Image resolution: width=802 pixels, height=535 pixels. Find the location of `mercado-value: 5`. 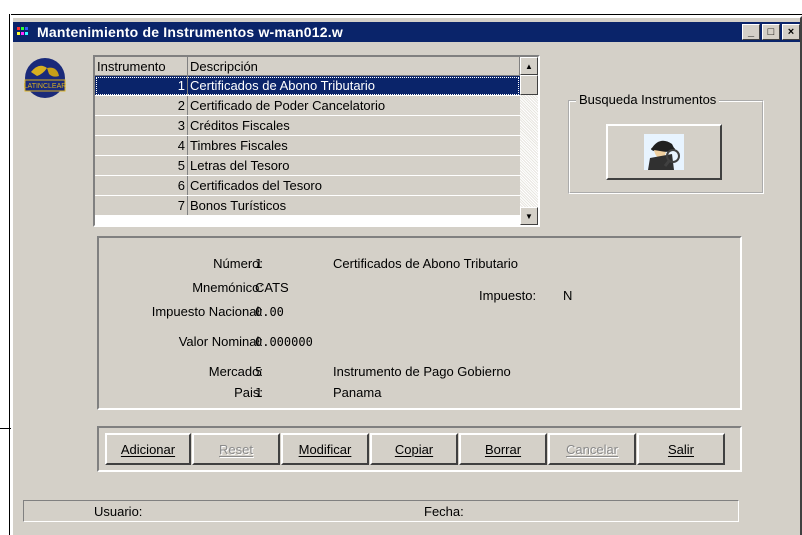

mercado-value: 5 is located at coordinates (259, 372).